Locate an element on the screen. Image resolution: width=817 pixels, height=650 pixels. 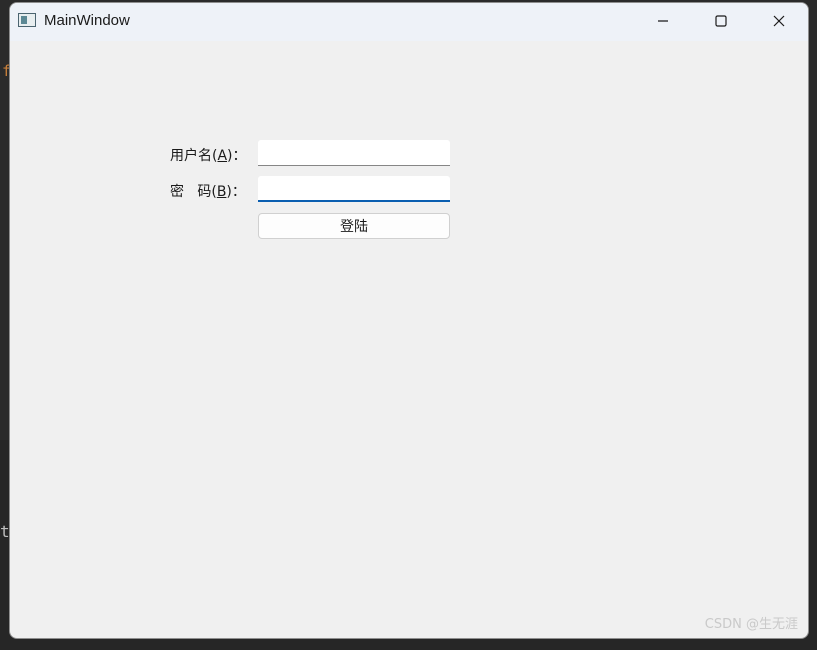
password-label-mnemonic: B is located at coordinates (221, 192).